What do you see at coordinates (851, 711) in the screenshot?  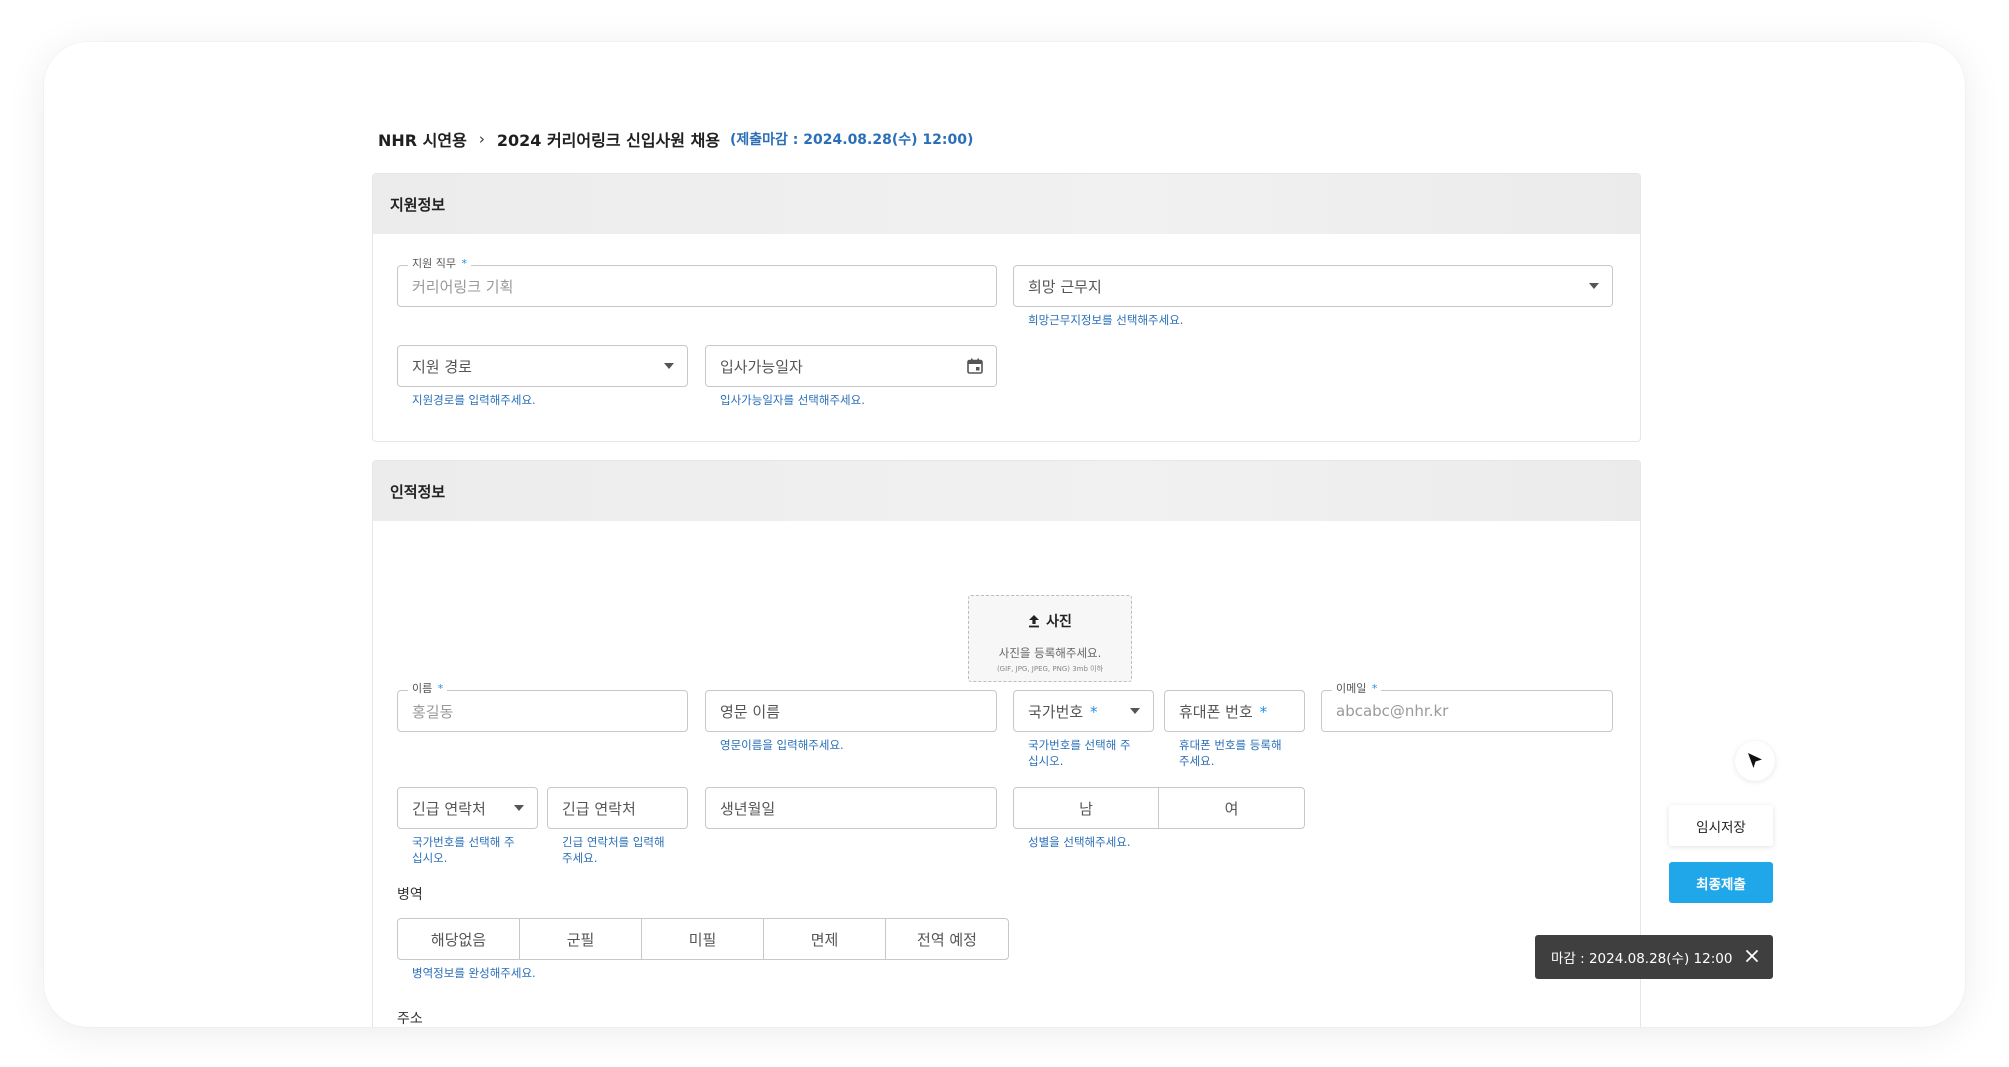 I see `english-name-field: 영문 이름` at bounding box center [851, 711].